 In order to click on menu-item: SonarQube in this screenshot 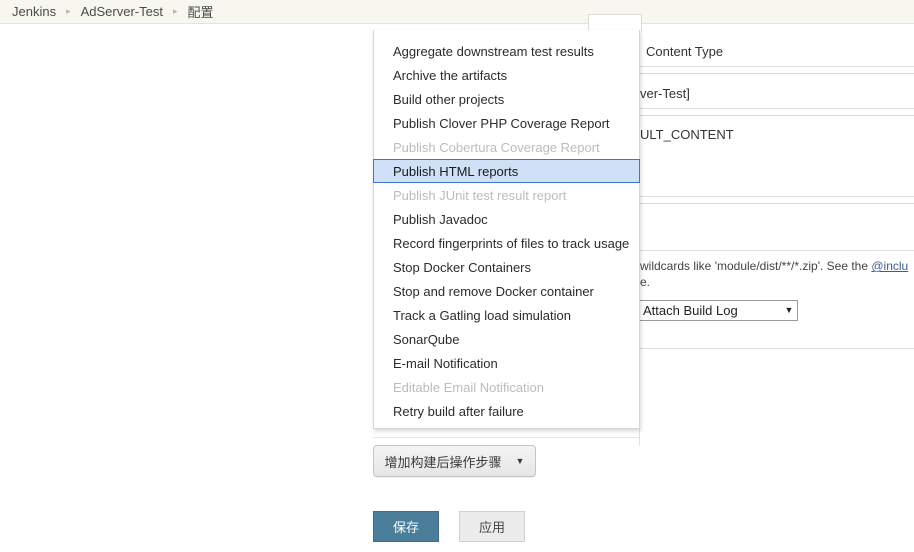, I will do `click(506, 339)`.